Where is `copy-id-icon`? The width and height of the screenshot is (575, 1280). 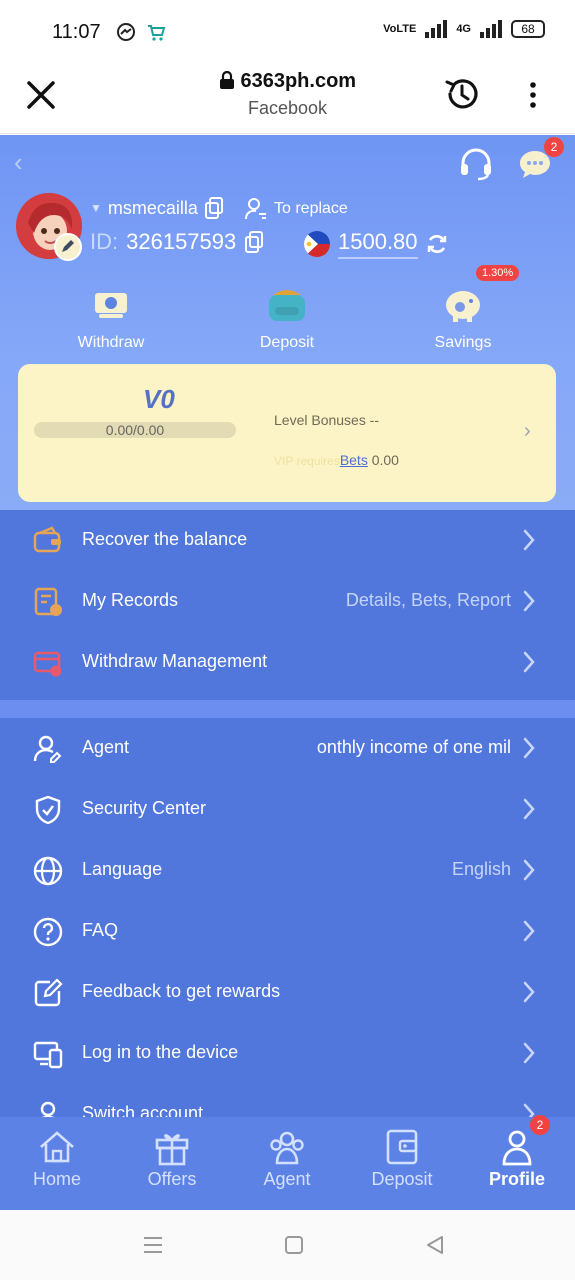 copy-id-icon is located at coordinates (254, 242).